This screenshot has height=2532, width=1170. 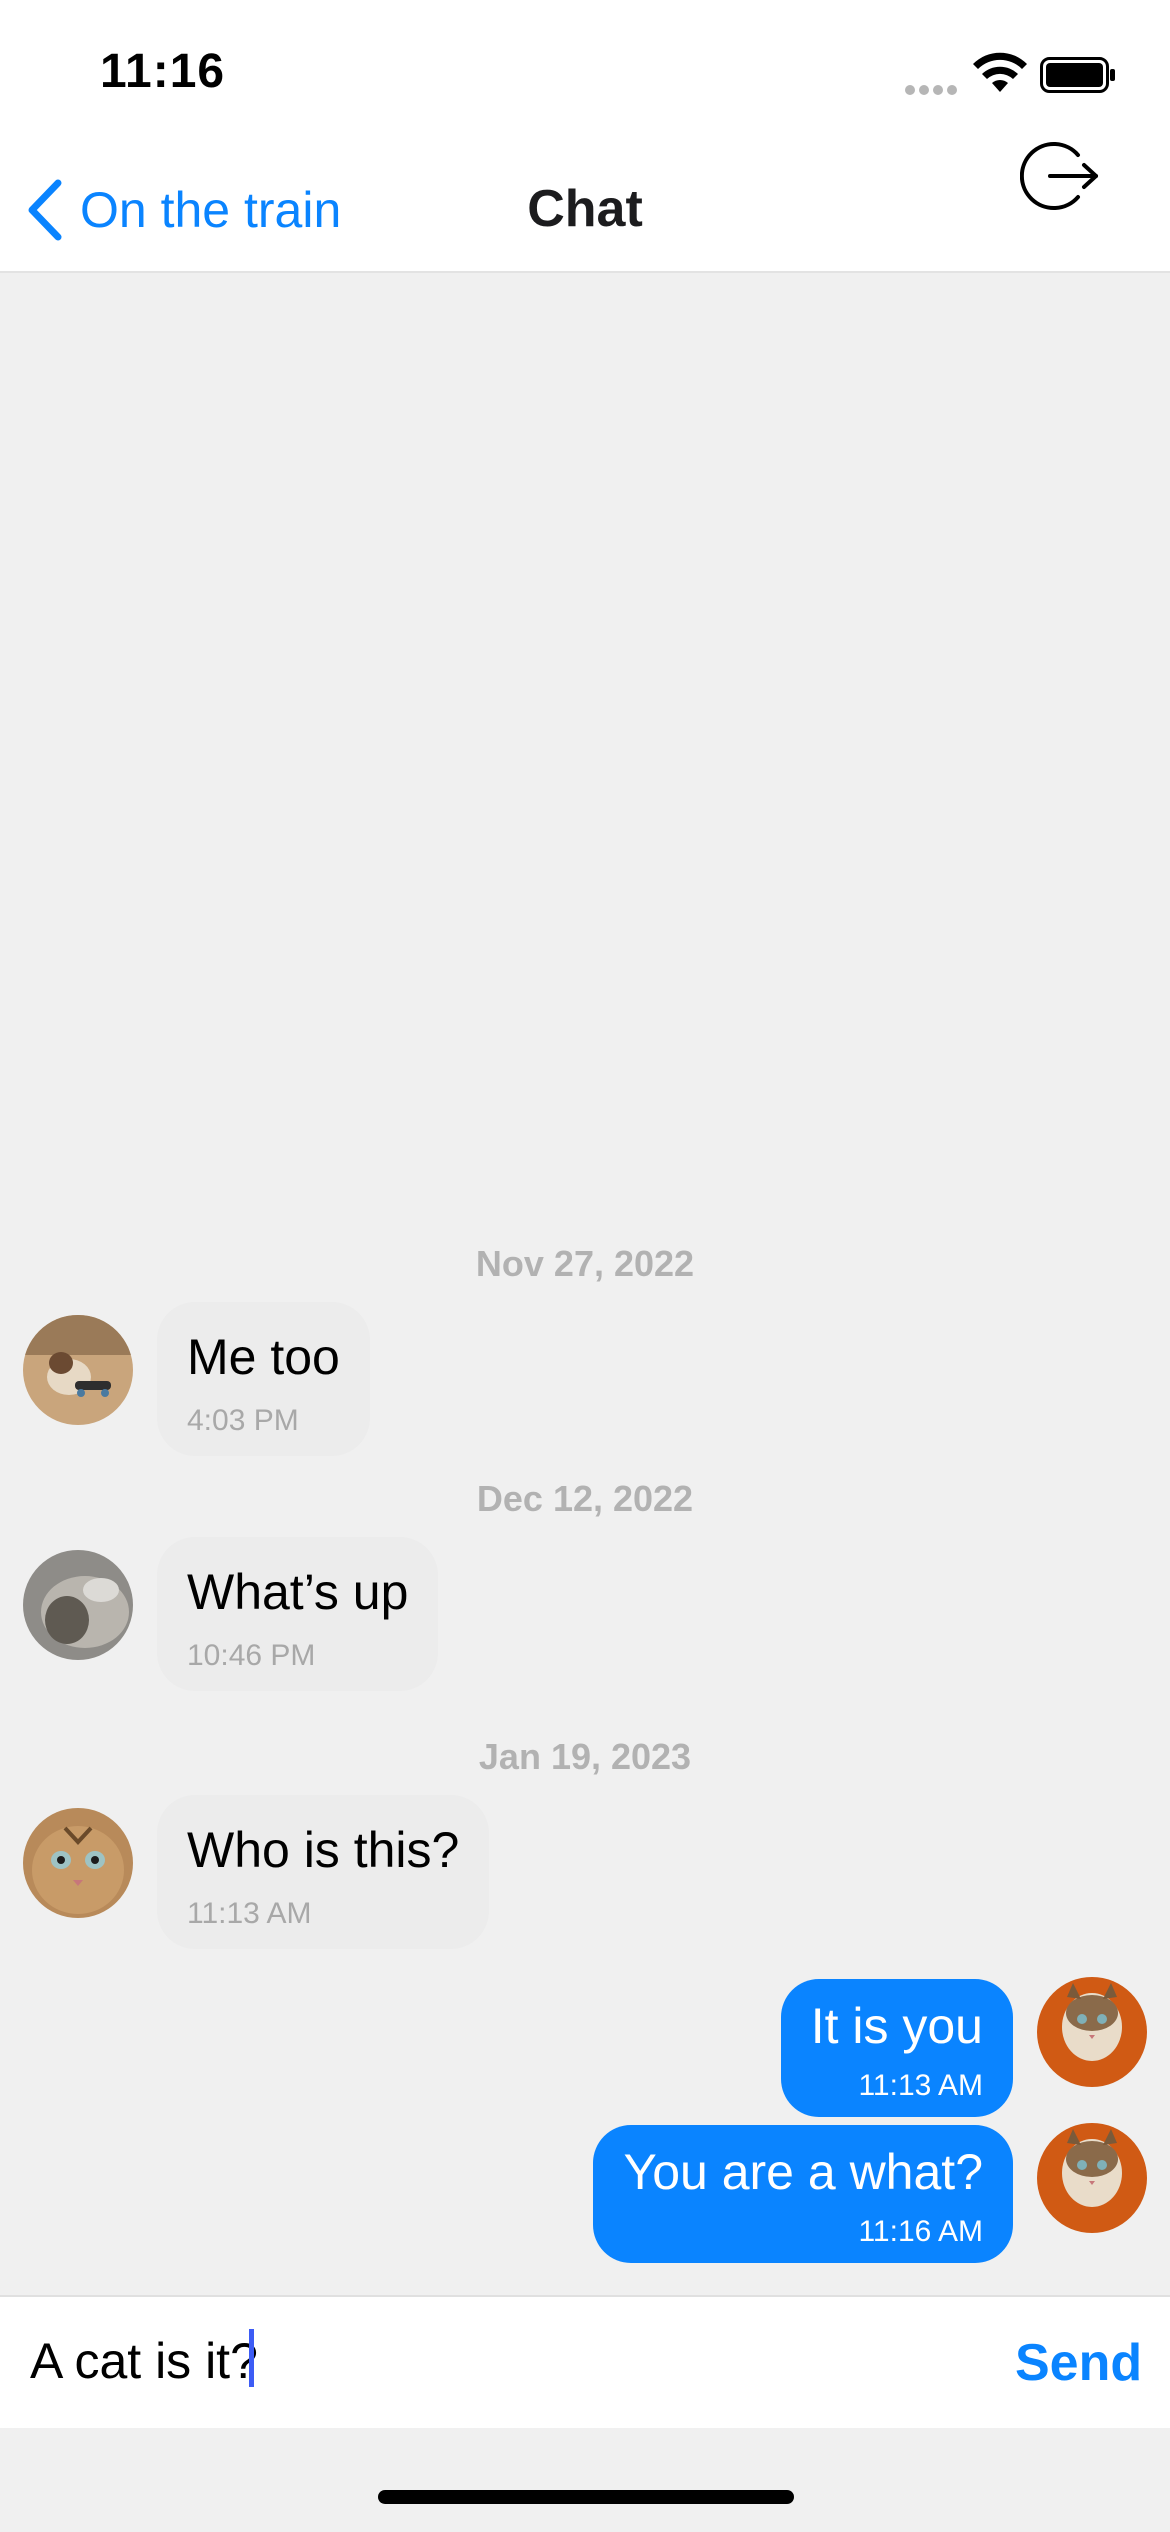 What do you see at coordinates (585, 2480) in the screenshot?
I see `home-area` at bounding box center [585, 2480].